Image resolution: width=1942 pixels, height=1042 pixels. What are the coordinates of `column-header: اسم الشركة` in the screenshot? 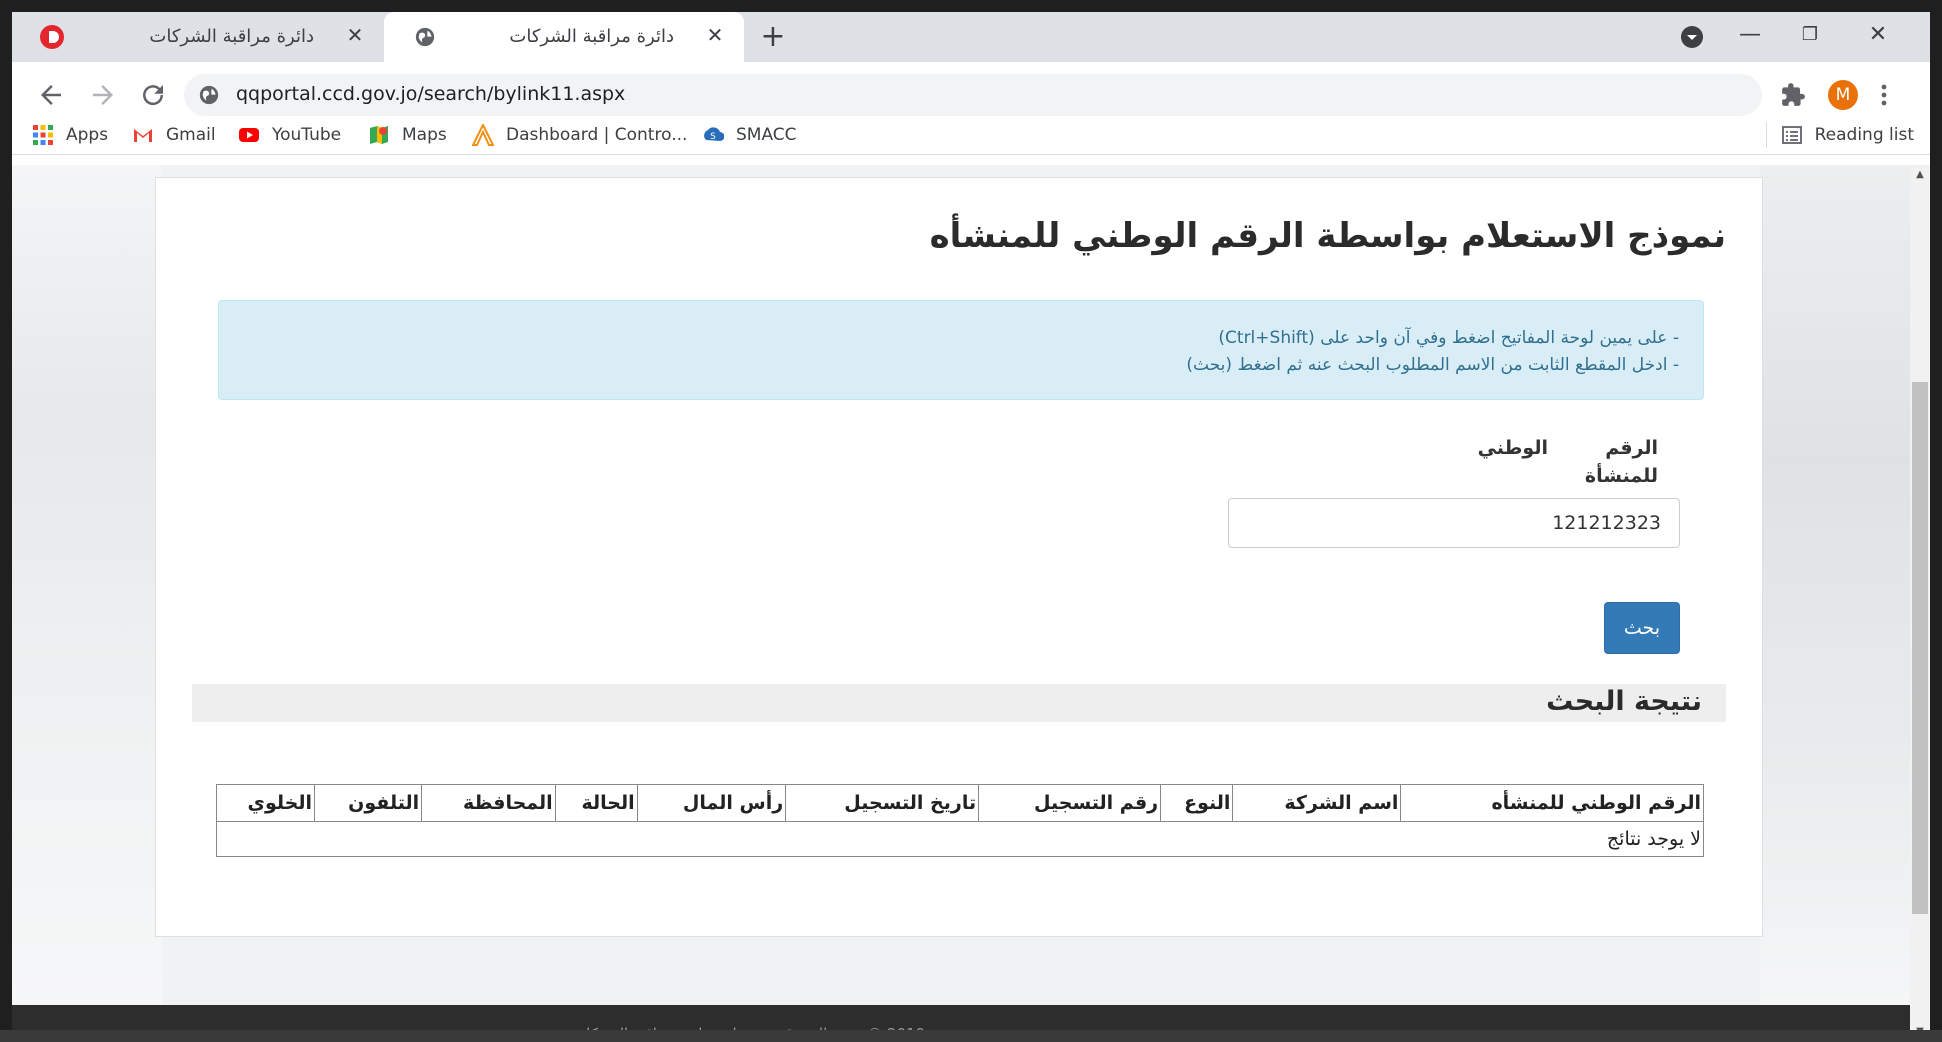 It's located at (1317, 803).